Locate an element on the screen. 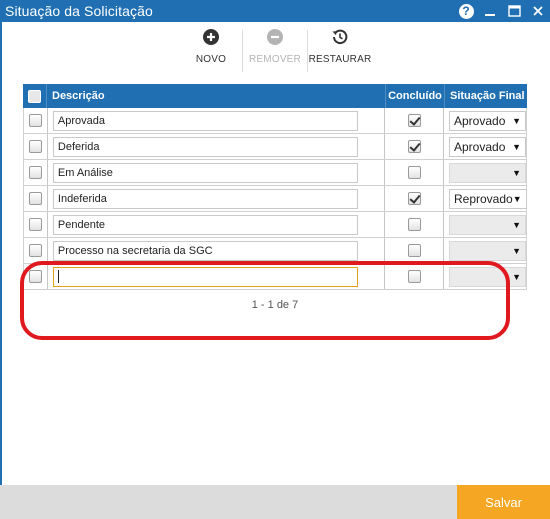 The width and height of the screenshot is (550, 519). restaurar-button: RESTAURAR is located at coordinates (340, 46).